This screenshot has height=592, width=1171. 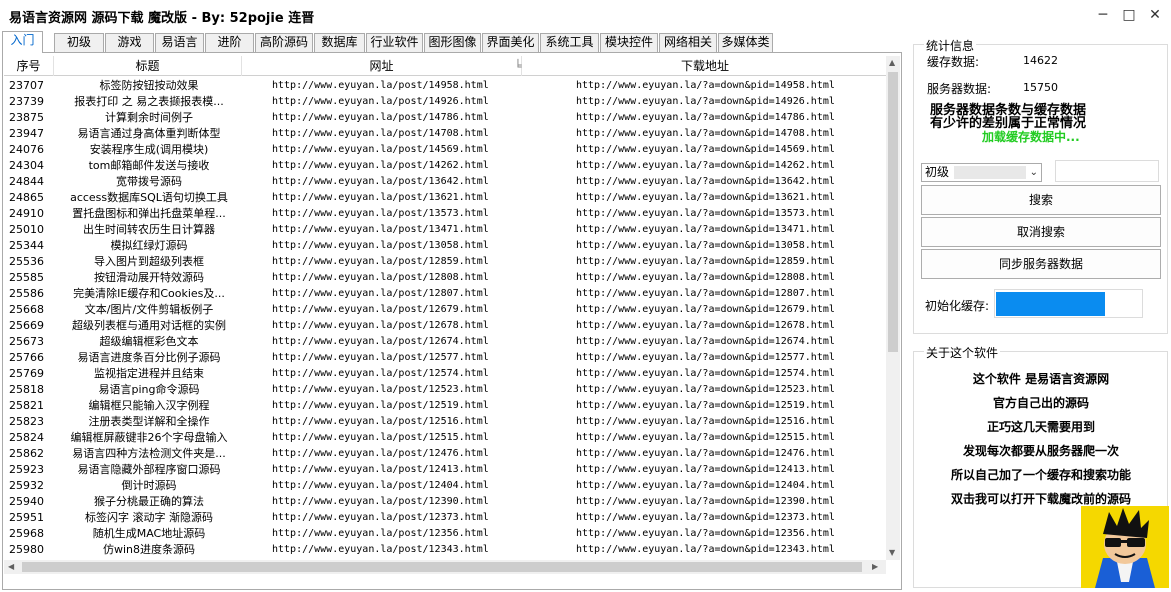 I want to click on tab-13: 多媒体类, so click(x=745, y=42).